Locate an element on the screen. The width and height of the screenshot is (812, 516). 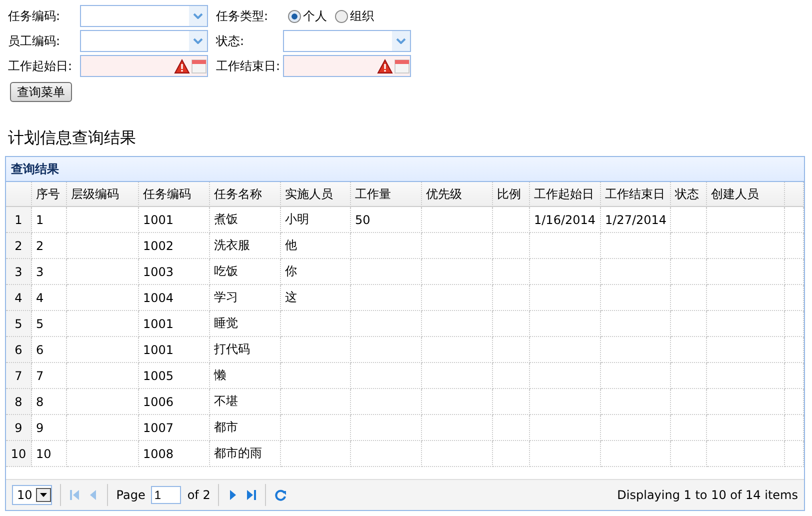
row-number: 6 is located at coordinates (19, 350).